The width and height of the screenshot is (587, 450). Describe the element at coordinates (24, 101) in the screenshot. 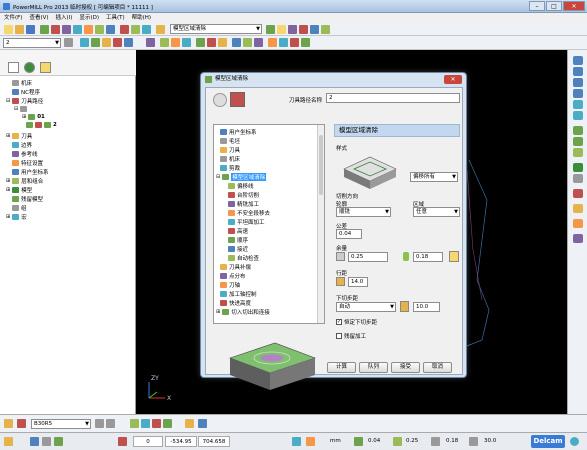

I see `explorer-item-toolpaths: ⊟ 刀具路径` at that location.